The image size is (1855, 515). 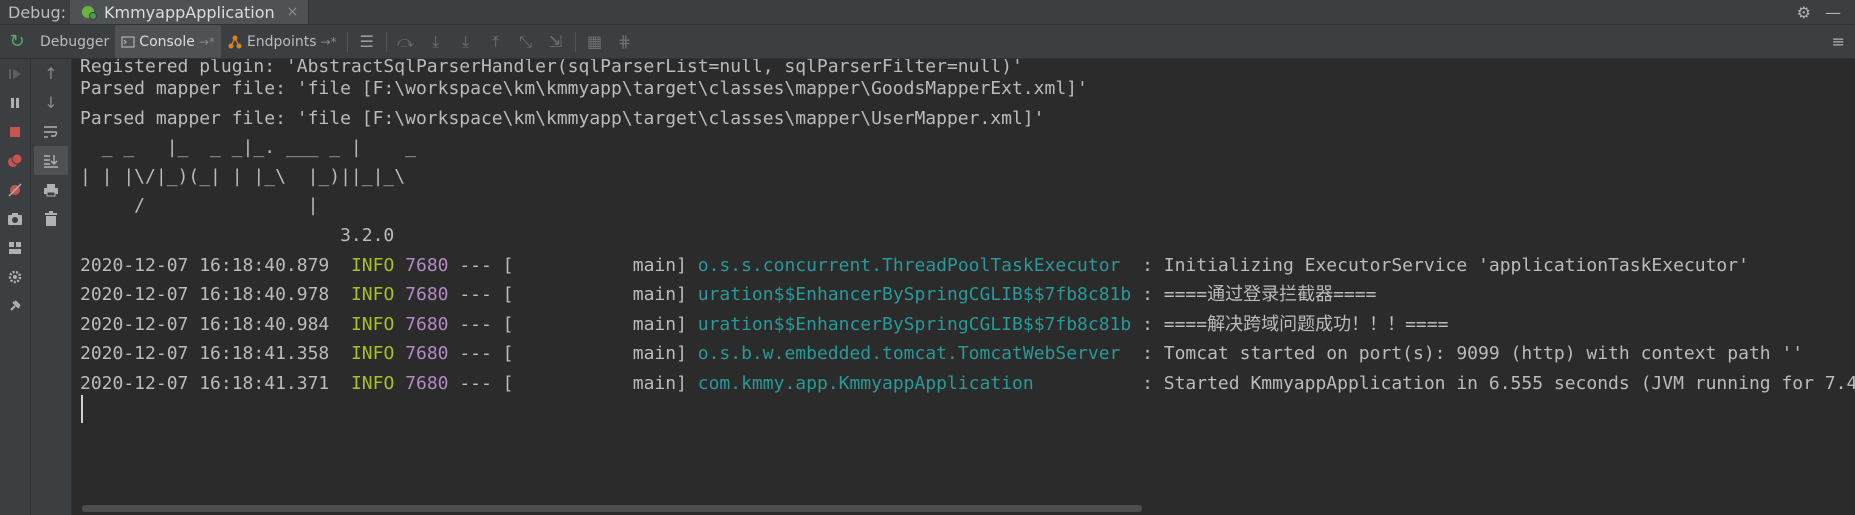 I want to click on spring-bug-icon, so click(x=89, y=13).